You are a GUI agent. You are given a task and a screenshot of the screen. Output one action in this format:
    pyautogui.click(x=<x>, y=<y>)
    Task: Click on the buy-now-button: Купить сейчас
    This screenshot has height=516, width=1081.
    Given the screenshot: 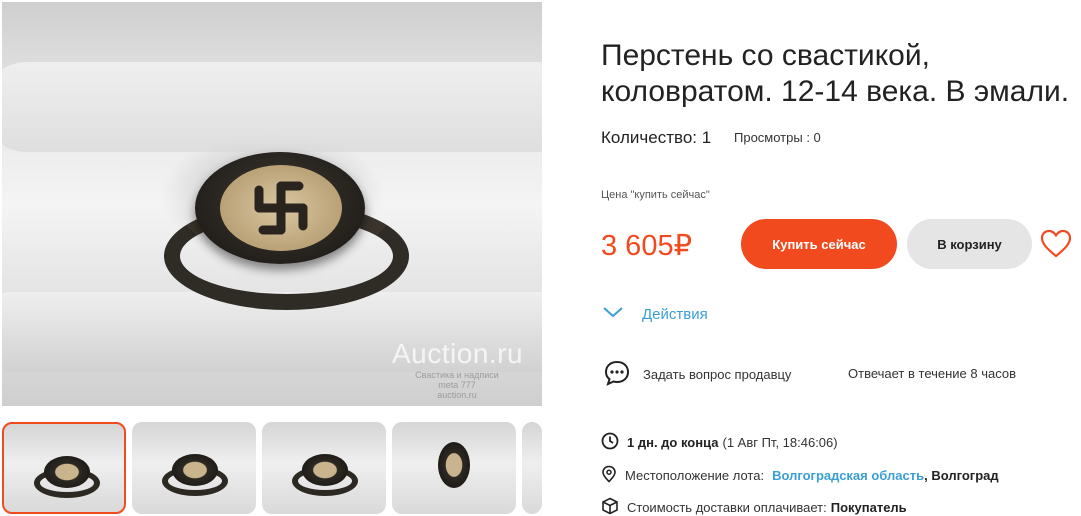 What is the action you would take?
    pyautogui.click(x=819, y=244)
    